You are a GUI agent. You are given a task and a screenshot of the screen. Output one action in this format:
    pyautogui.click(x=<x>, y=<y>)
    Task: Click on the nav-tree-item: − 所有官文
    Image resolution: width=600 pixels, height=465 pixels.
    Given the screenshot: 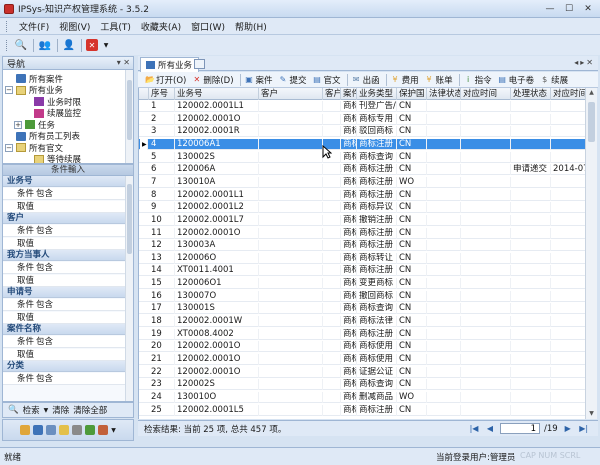 What is the action you would take?
    pyautogui.click(x=34, y=148)
    